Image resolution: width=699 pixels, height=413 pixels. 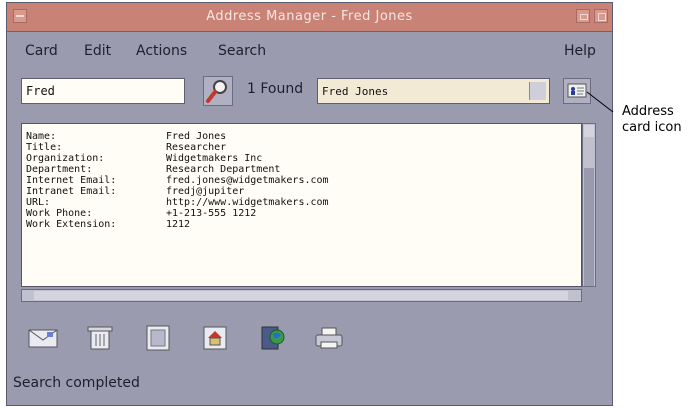 I want to click on document-icon, so click(x=158, y=338).